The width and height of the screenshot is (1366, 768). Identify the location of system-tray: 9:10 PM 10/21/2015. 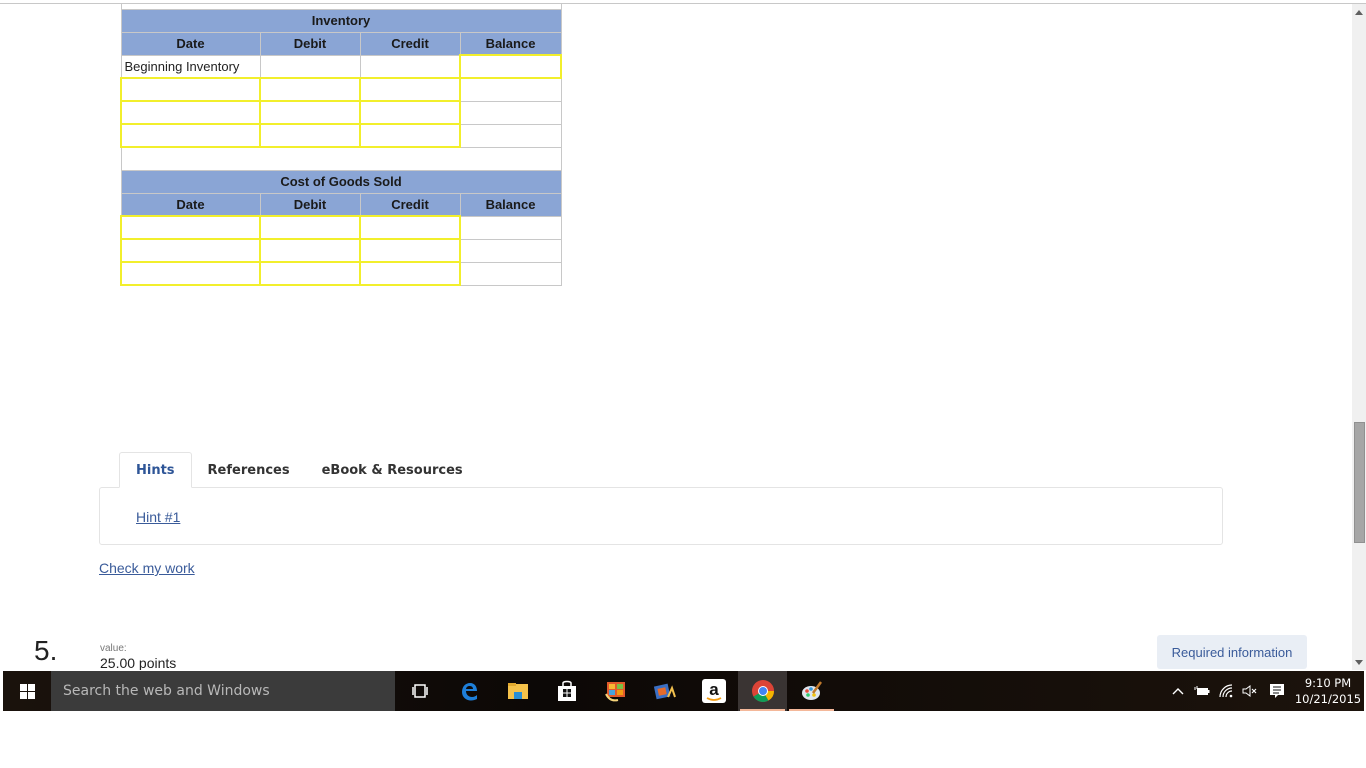
(1265, 691).